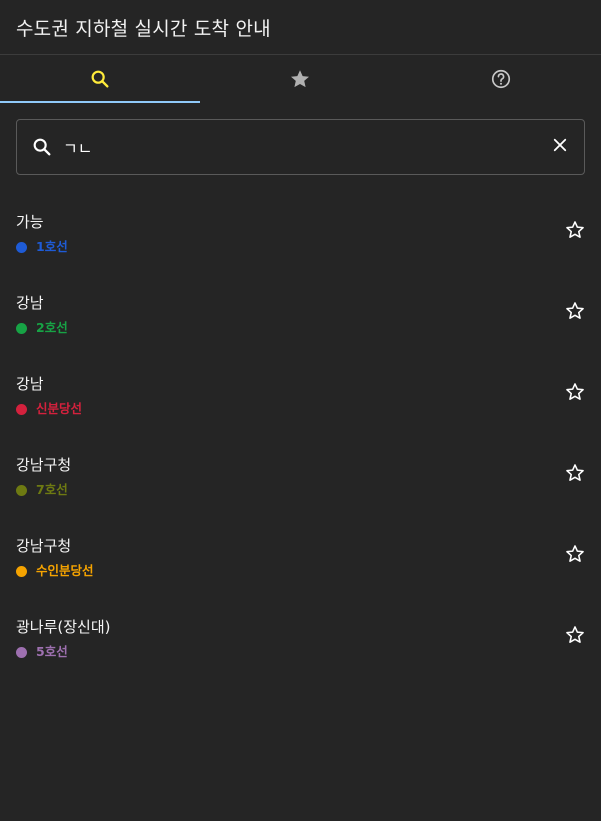 Image resolution: width=601 pixels, height=821 pixels. I want to click on clear-button, so click(560, 147).